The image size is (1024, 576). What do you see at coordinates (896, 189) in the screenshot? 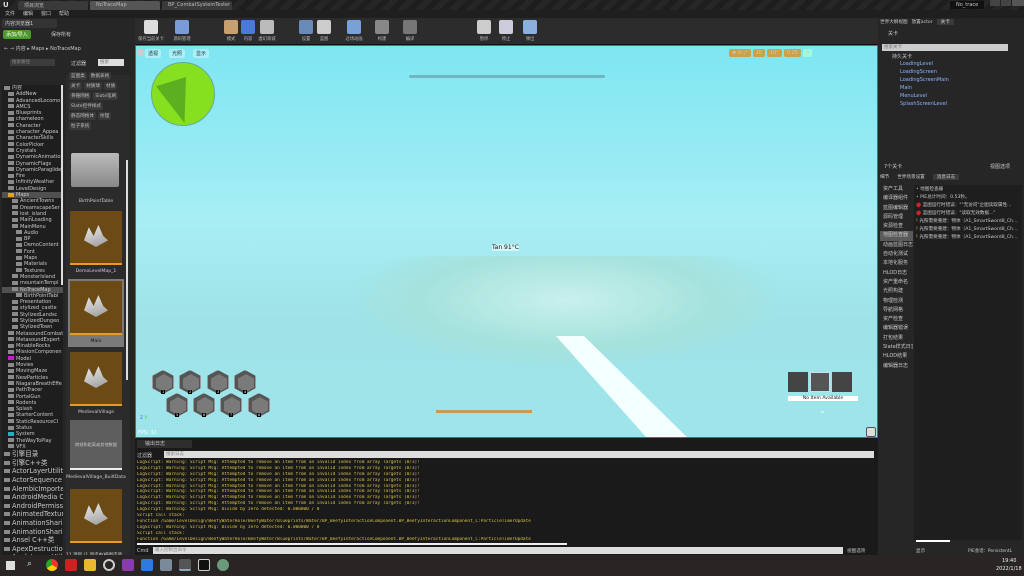
I see `message-category: 资产工具` at bounding box center [896, 189].